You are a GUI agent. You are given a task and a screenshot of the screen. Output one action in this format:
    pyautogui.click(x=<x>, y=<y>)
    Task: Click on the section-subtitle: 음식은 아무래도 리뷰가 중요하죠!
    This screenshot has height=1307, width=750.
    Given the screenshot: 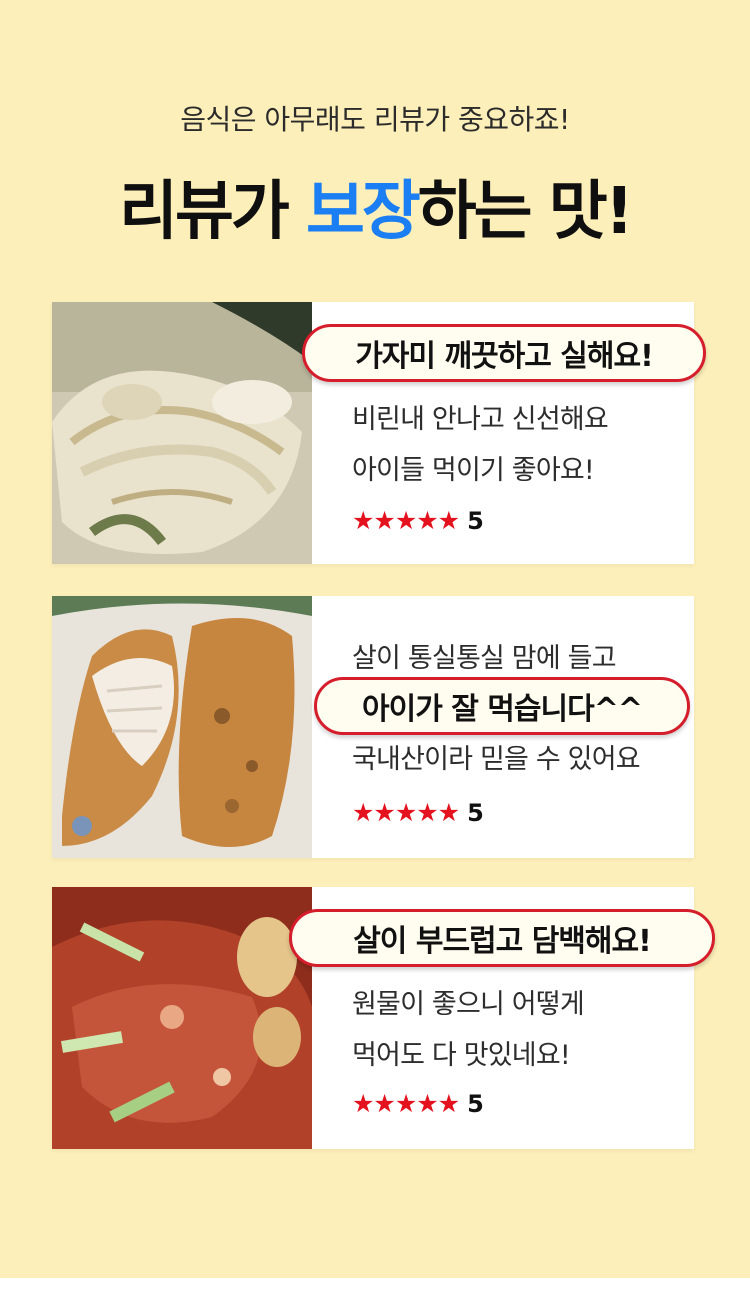 What is the action you would take?
    pyautogui.click(x=375, y=119)
    